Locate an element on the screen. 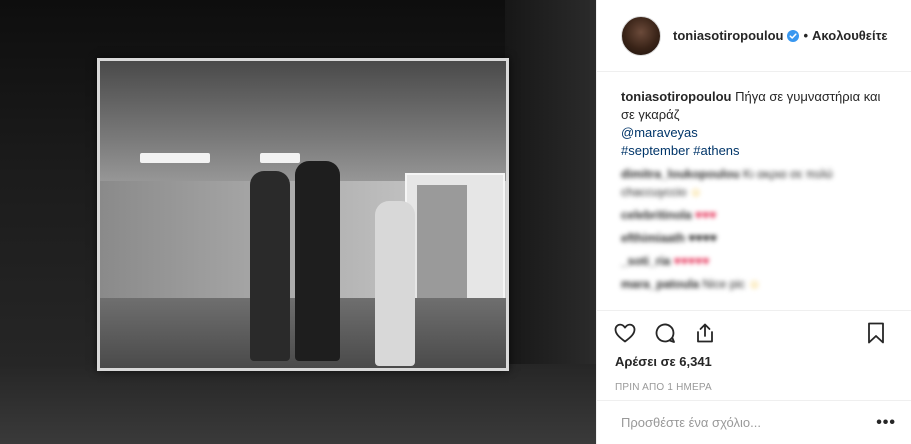  comment-button is located at coordinates (665, 333).